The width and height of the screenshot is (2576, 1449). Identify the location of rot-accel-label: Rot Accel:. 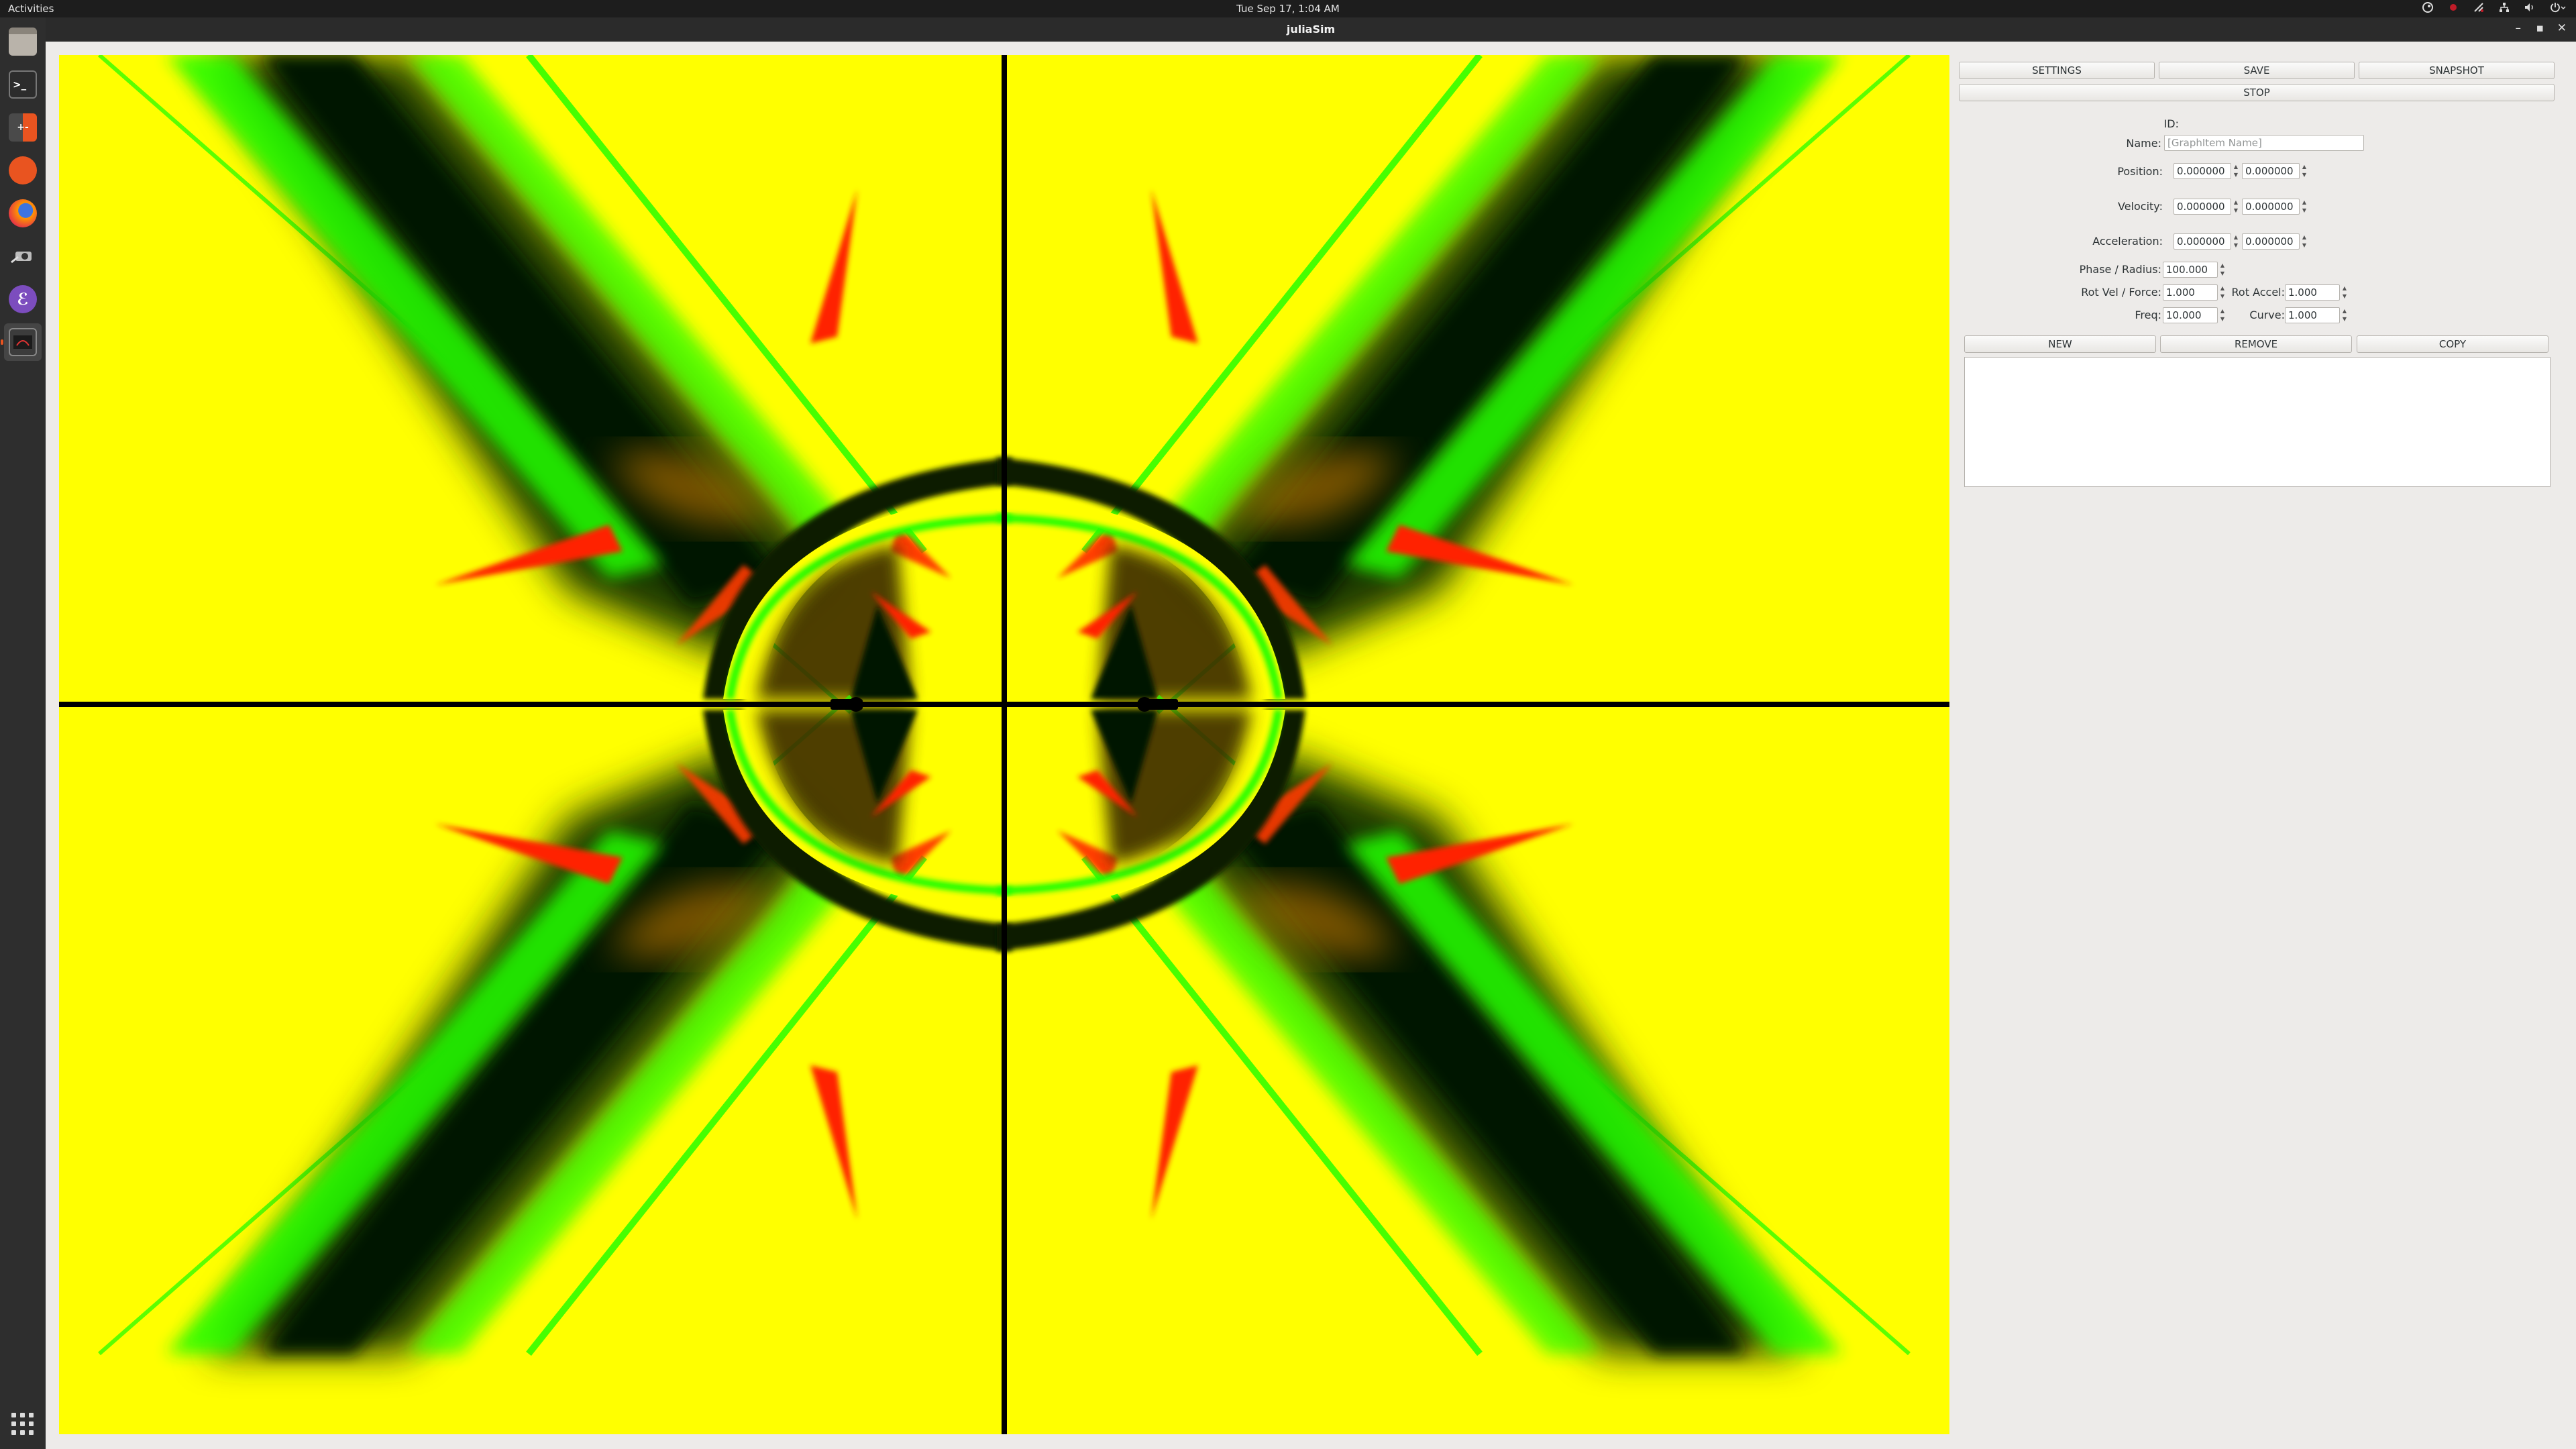
(2258, 292).